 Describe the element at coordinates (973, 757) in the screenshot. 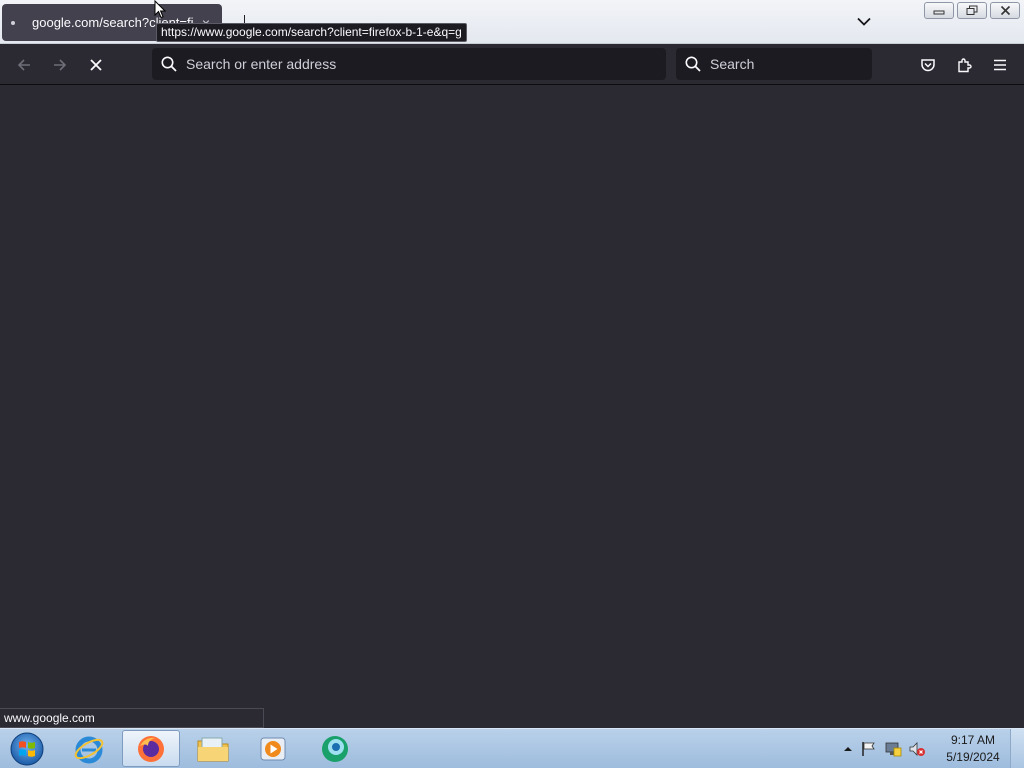

I see `clock-date: 5/19/2024` at that location.